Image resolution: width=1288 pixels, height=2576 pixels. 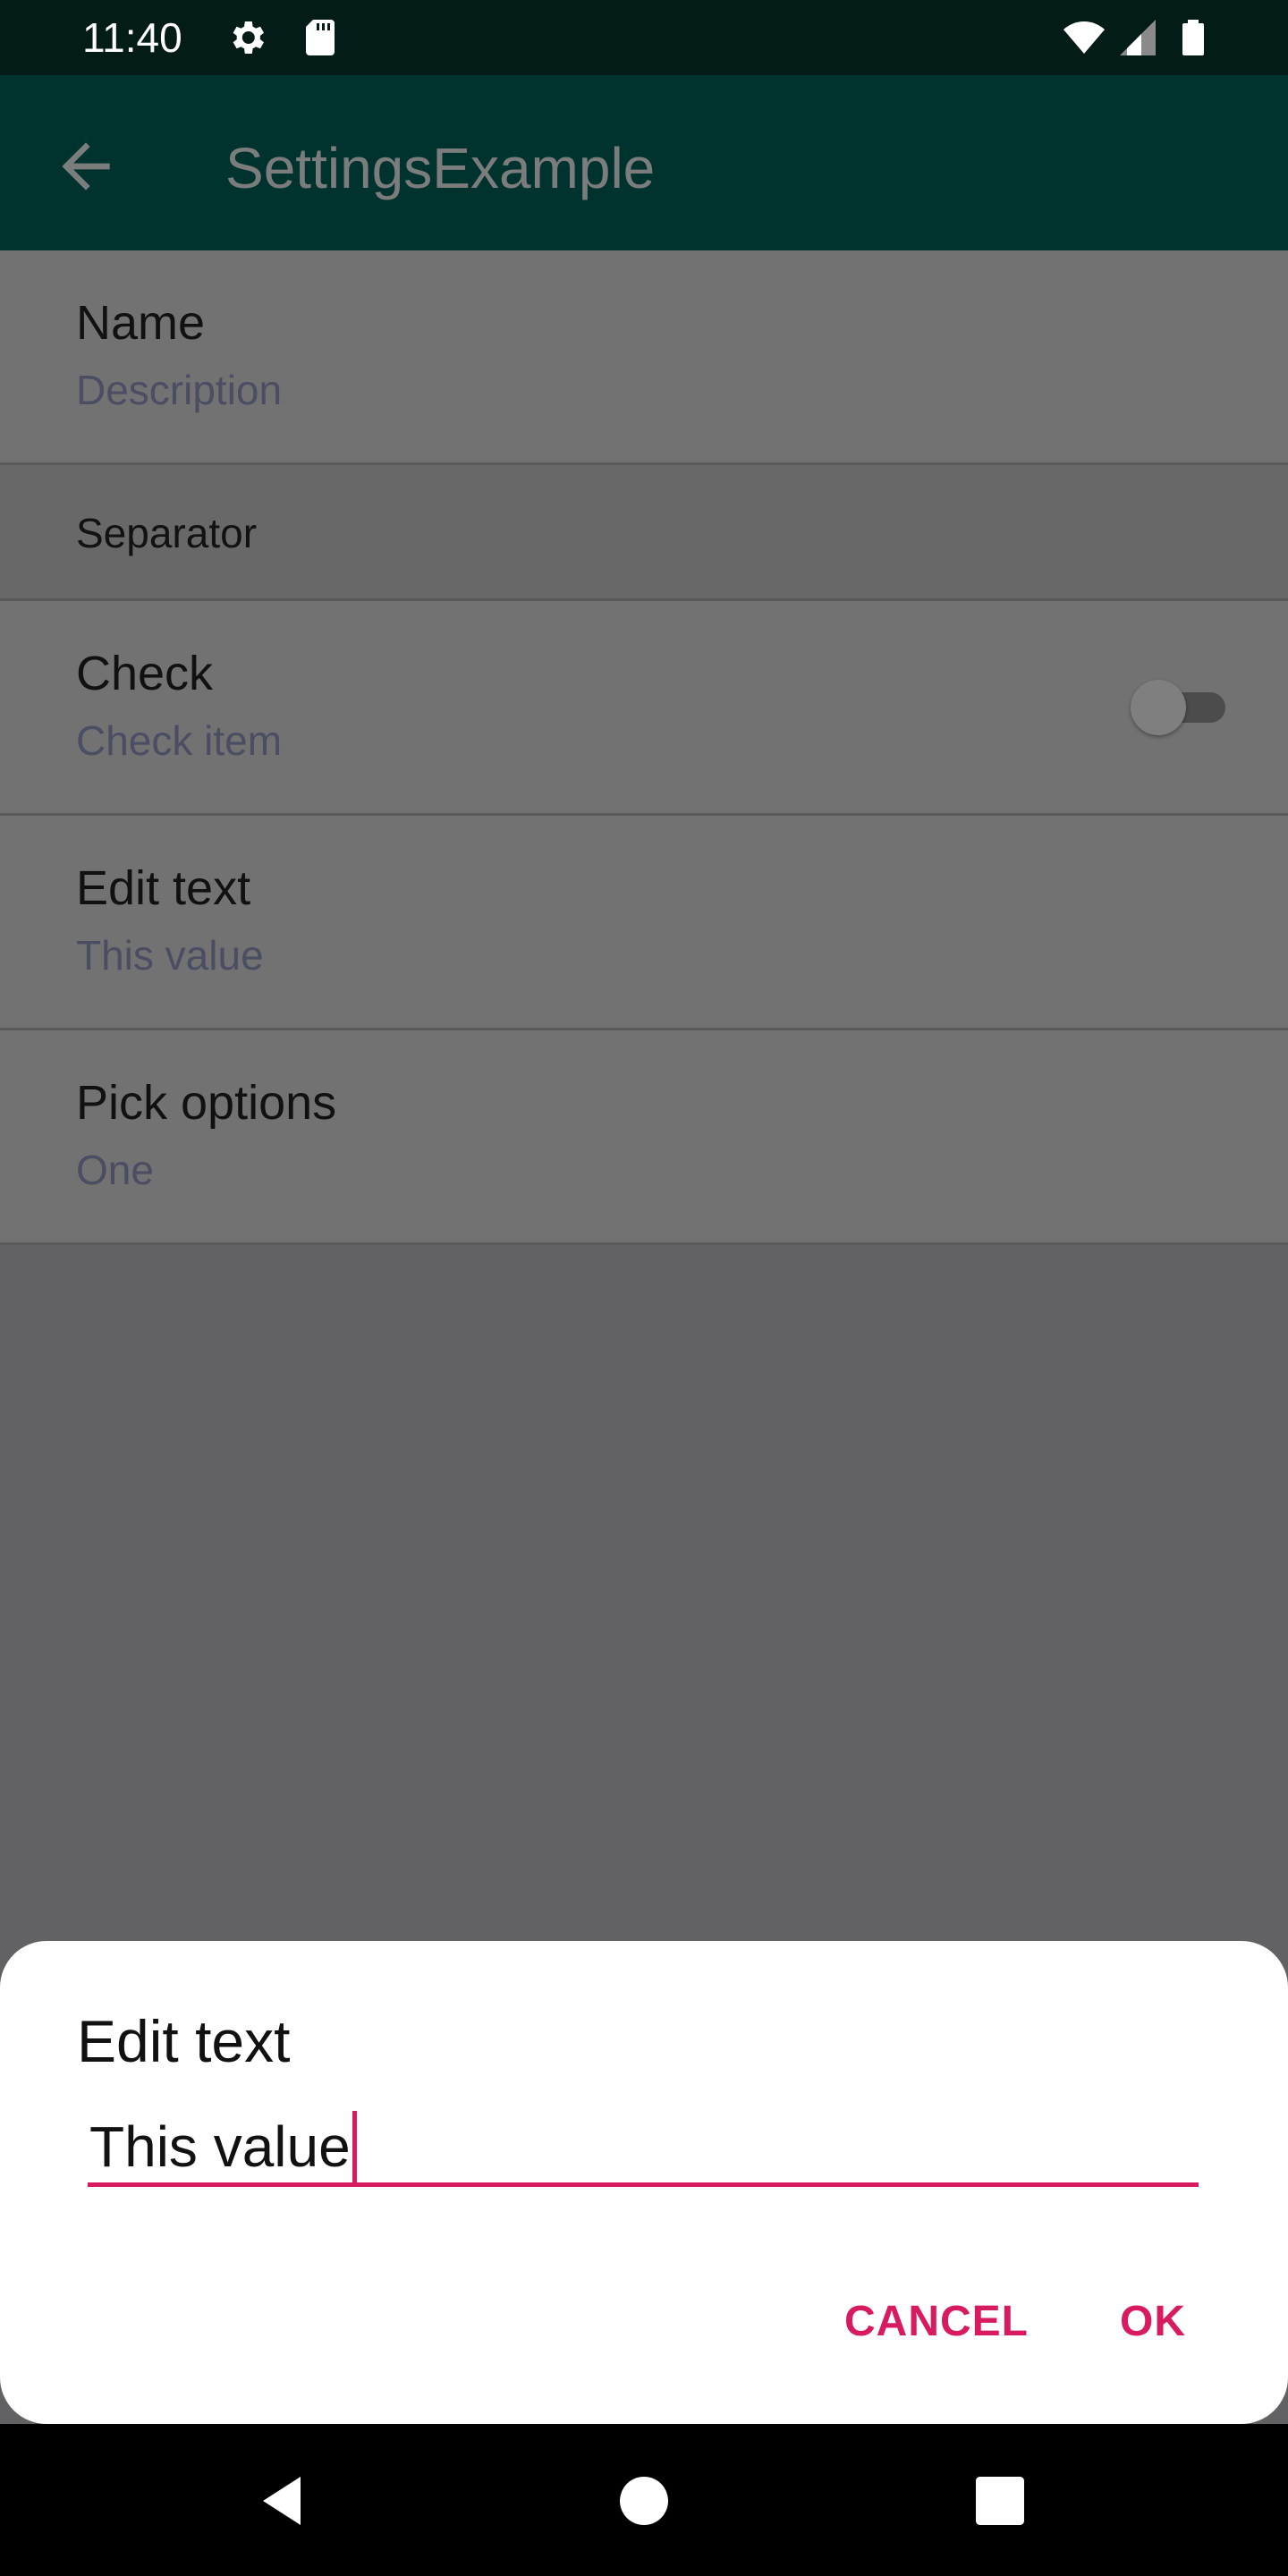 I want to click on back-triangle-icon, so click(x=284, y=2501).